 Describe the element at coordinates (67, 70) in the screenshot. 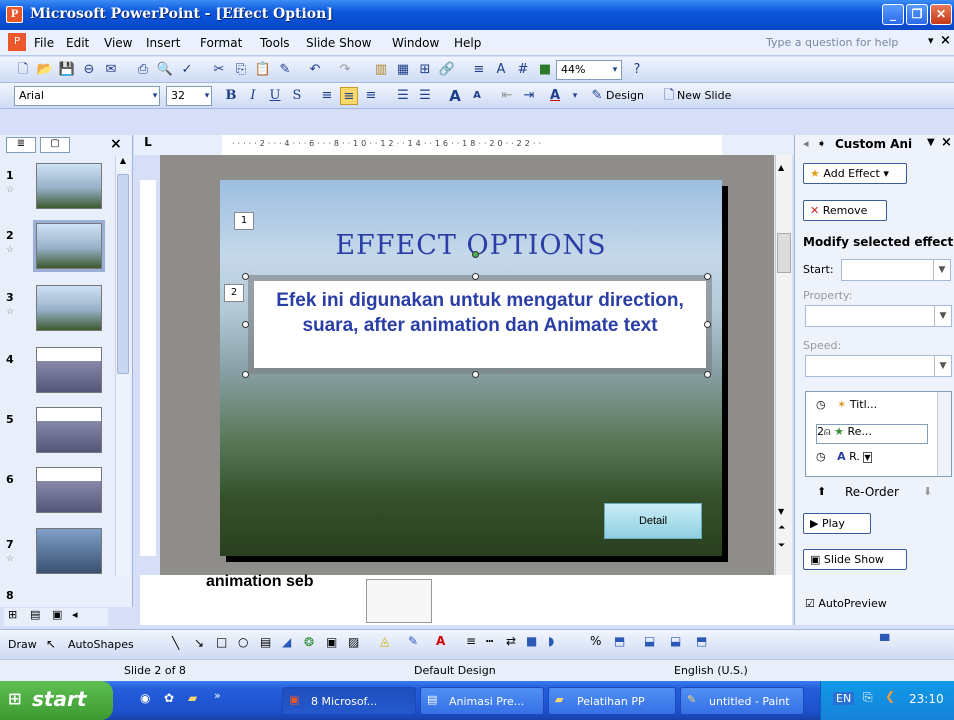

I see `save-icon: 💾` at that location.